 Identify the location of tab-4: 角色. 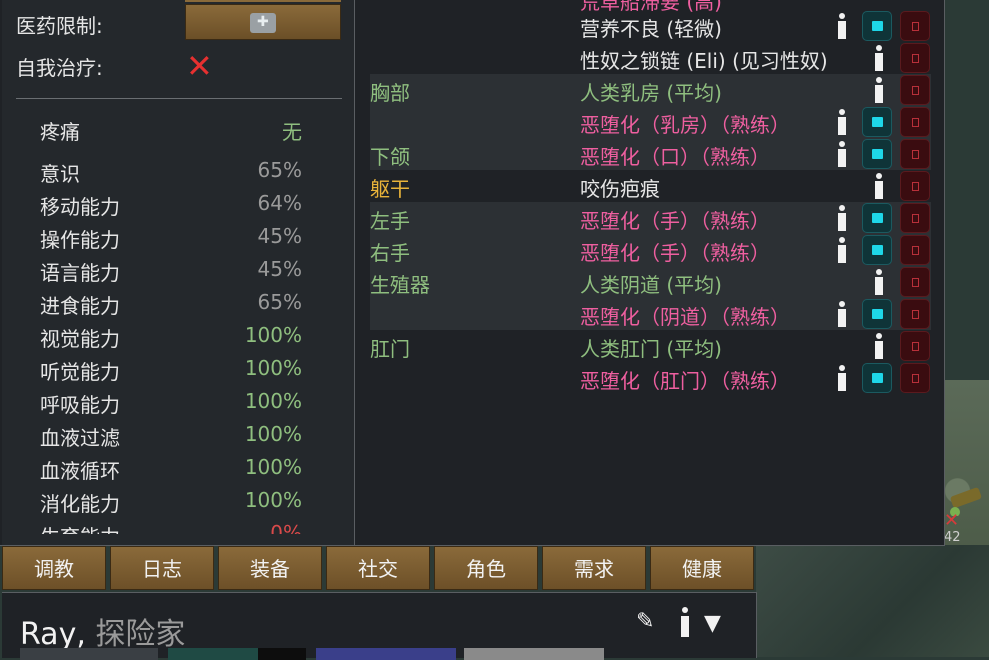
(486, 568).